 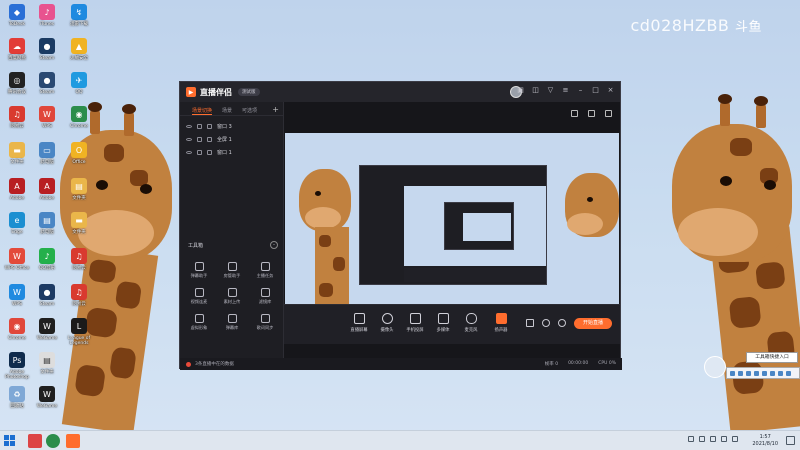 What do you see at coordinates (202, 111) in the screenshot?
I see `tab-scene-switch: 场景切换` at bounding box center [202, 111].